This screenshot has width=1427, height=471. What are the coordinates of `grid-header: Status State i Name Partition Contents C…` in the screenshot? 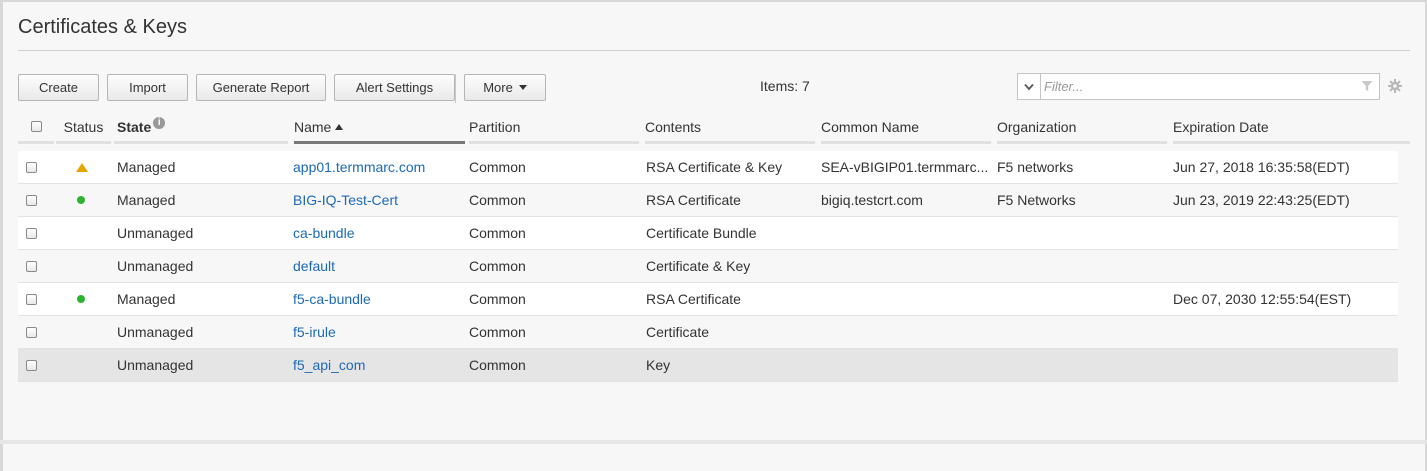 It's located at (714, 128).